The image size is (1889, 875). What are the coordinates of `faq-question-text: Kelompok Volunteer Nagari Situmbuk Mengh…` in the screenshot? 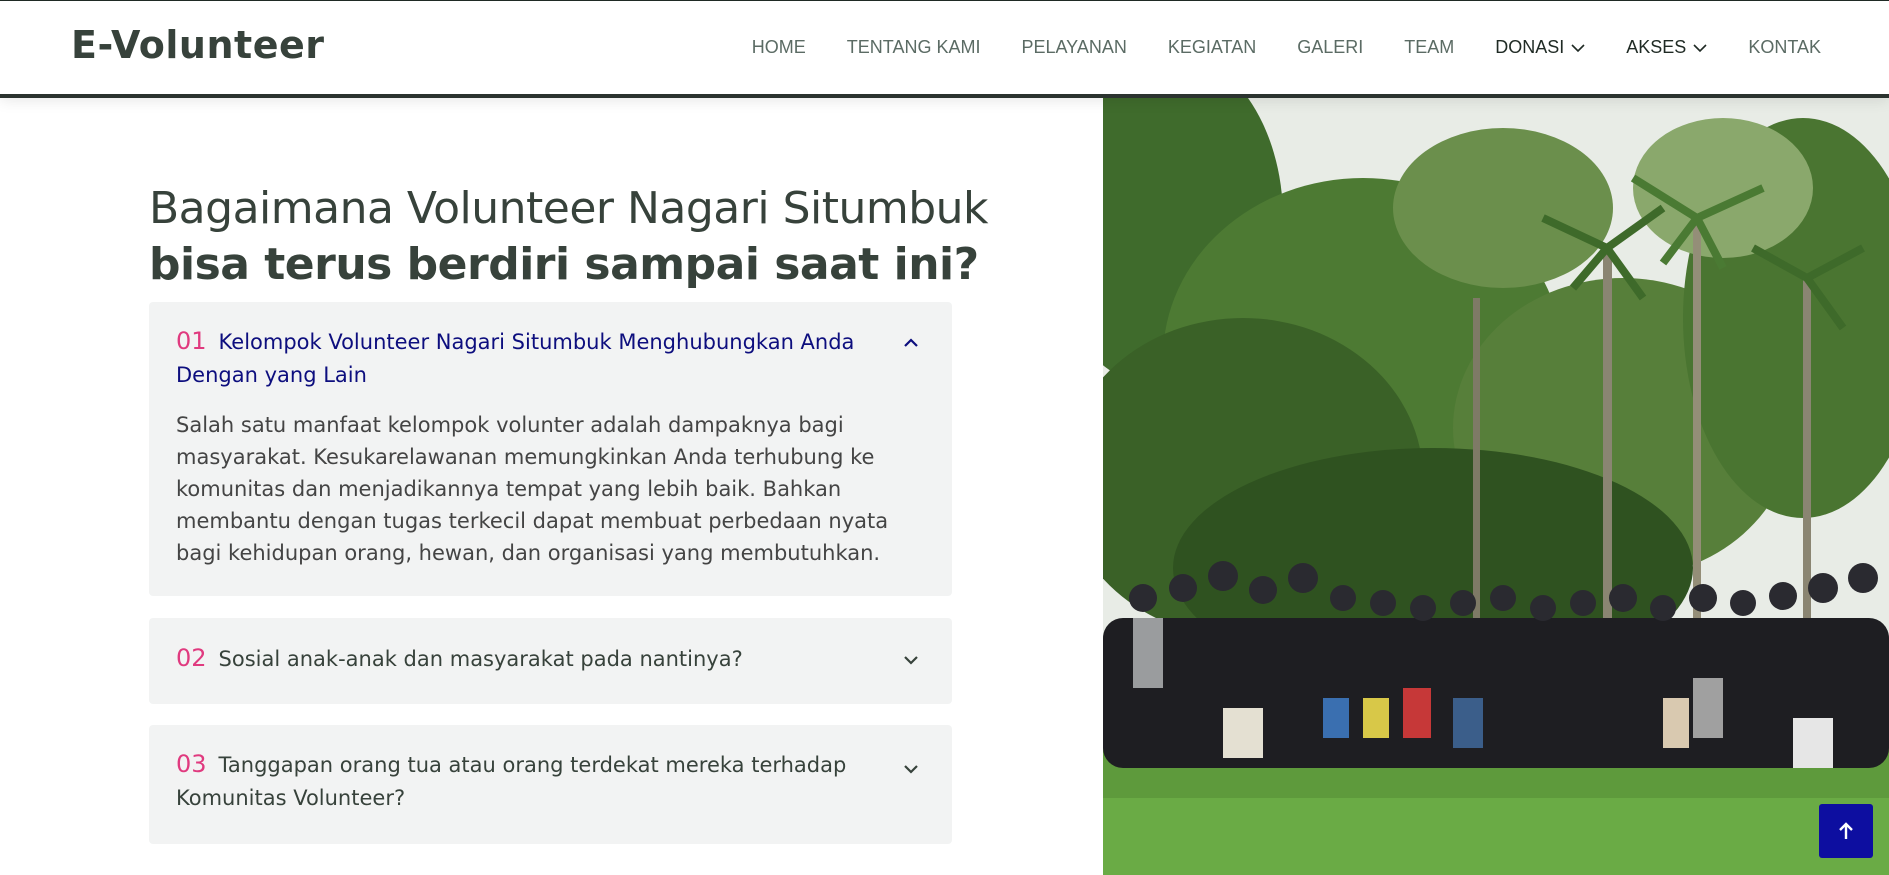 It's located at (515, 358).